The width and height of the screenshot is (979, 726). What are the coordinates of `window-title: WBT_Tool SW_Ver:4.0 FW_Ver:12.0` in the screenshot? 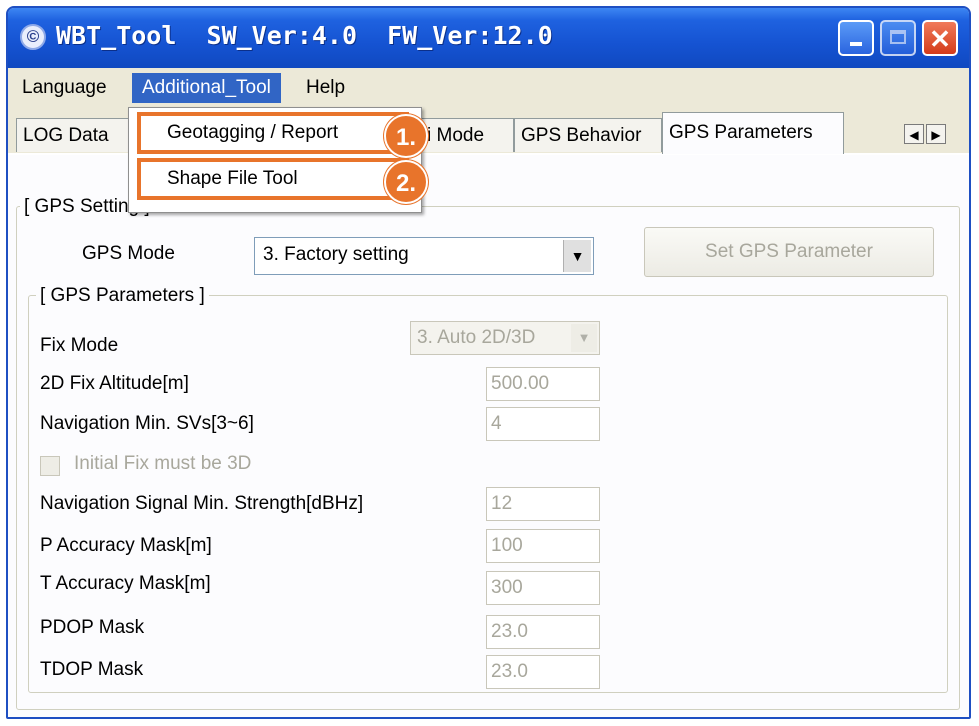 It's located at (304, 35).